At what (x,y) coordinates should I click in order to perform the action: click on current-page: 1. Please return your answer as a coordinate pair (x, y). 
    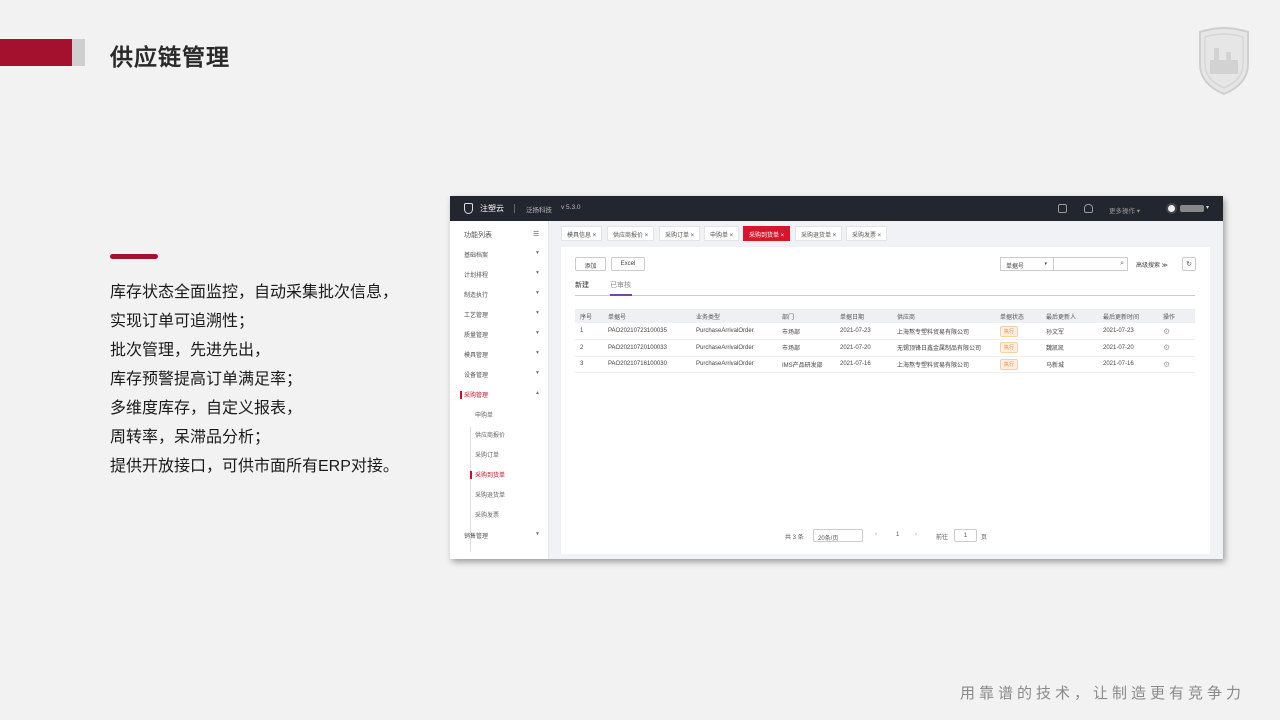
    Looking at the image, I should click on (897, 535).